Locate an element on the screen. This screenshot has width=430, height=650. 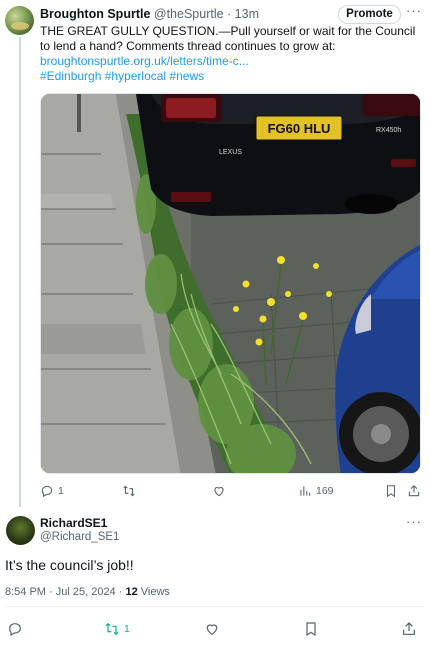
tweet-actions: 1 169 is located at coordinates (232, 491).